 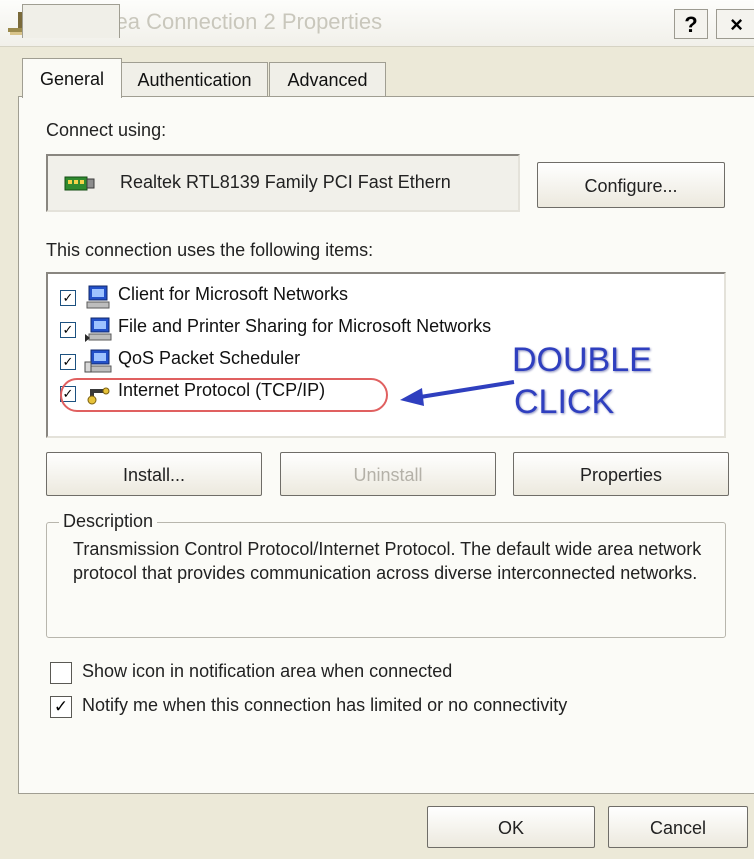 I want to click on item-label: Client for Microsoft Networks, so click(x=233, y=294).